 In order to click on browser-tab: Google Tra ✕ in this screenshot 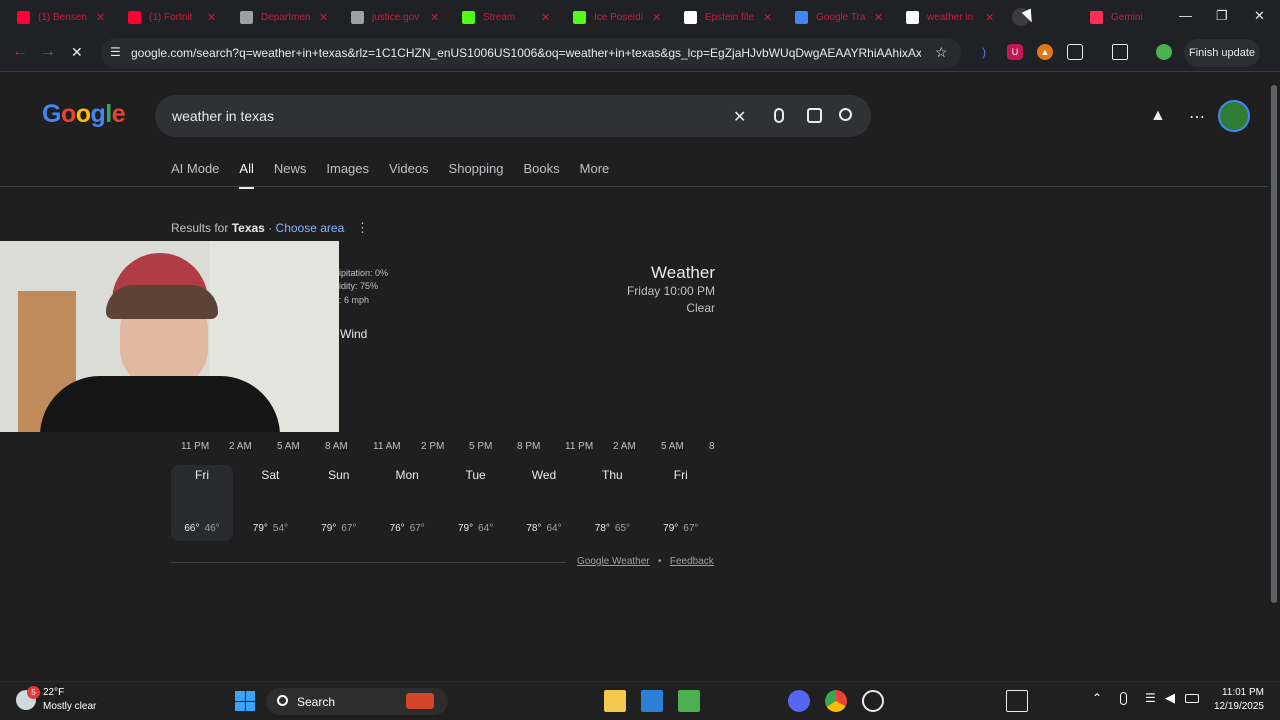, I will do `click(839, 17)`.